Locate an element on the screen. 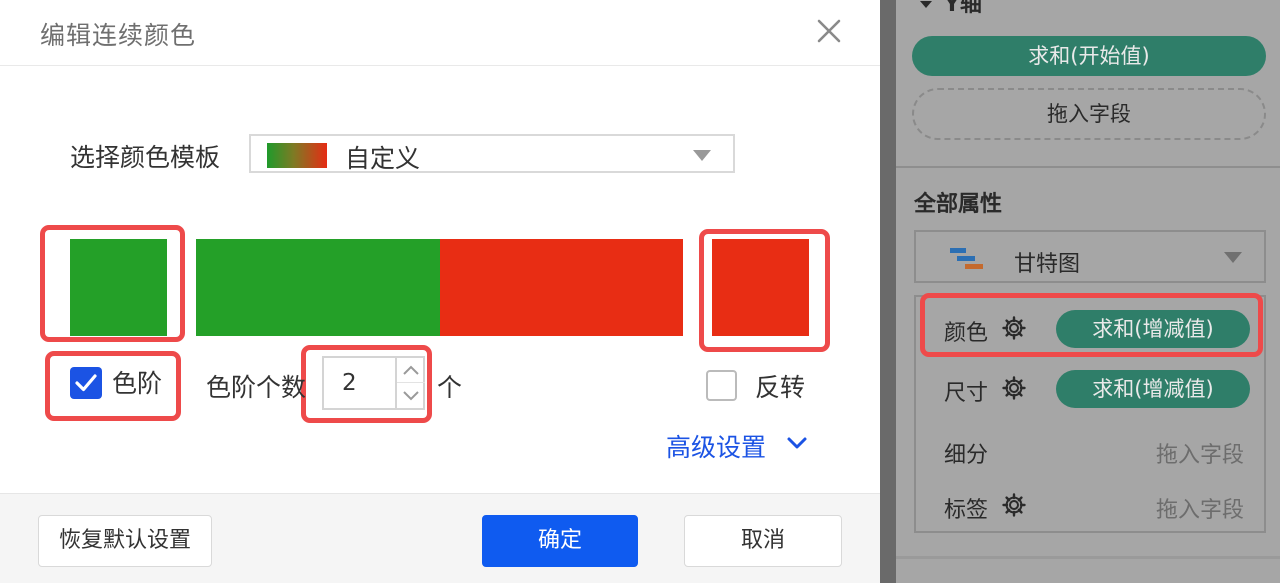 The height and width of the screenshot is (583, 1280). dialog-footer: 恢复默认设置 确定 取消 is located at coordinates (440, 538).